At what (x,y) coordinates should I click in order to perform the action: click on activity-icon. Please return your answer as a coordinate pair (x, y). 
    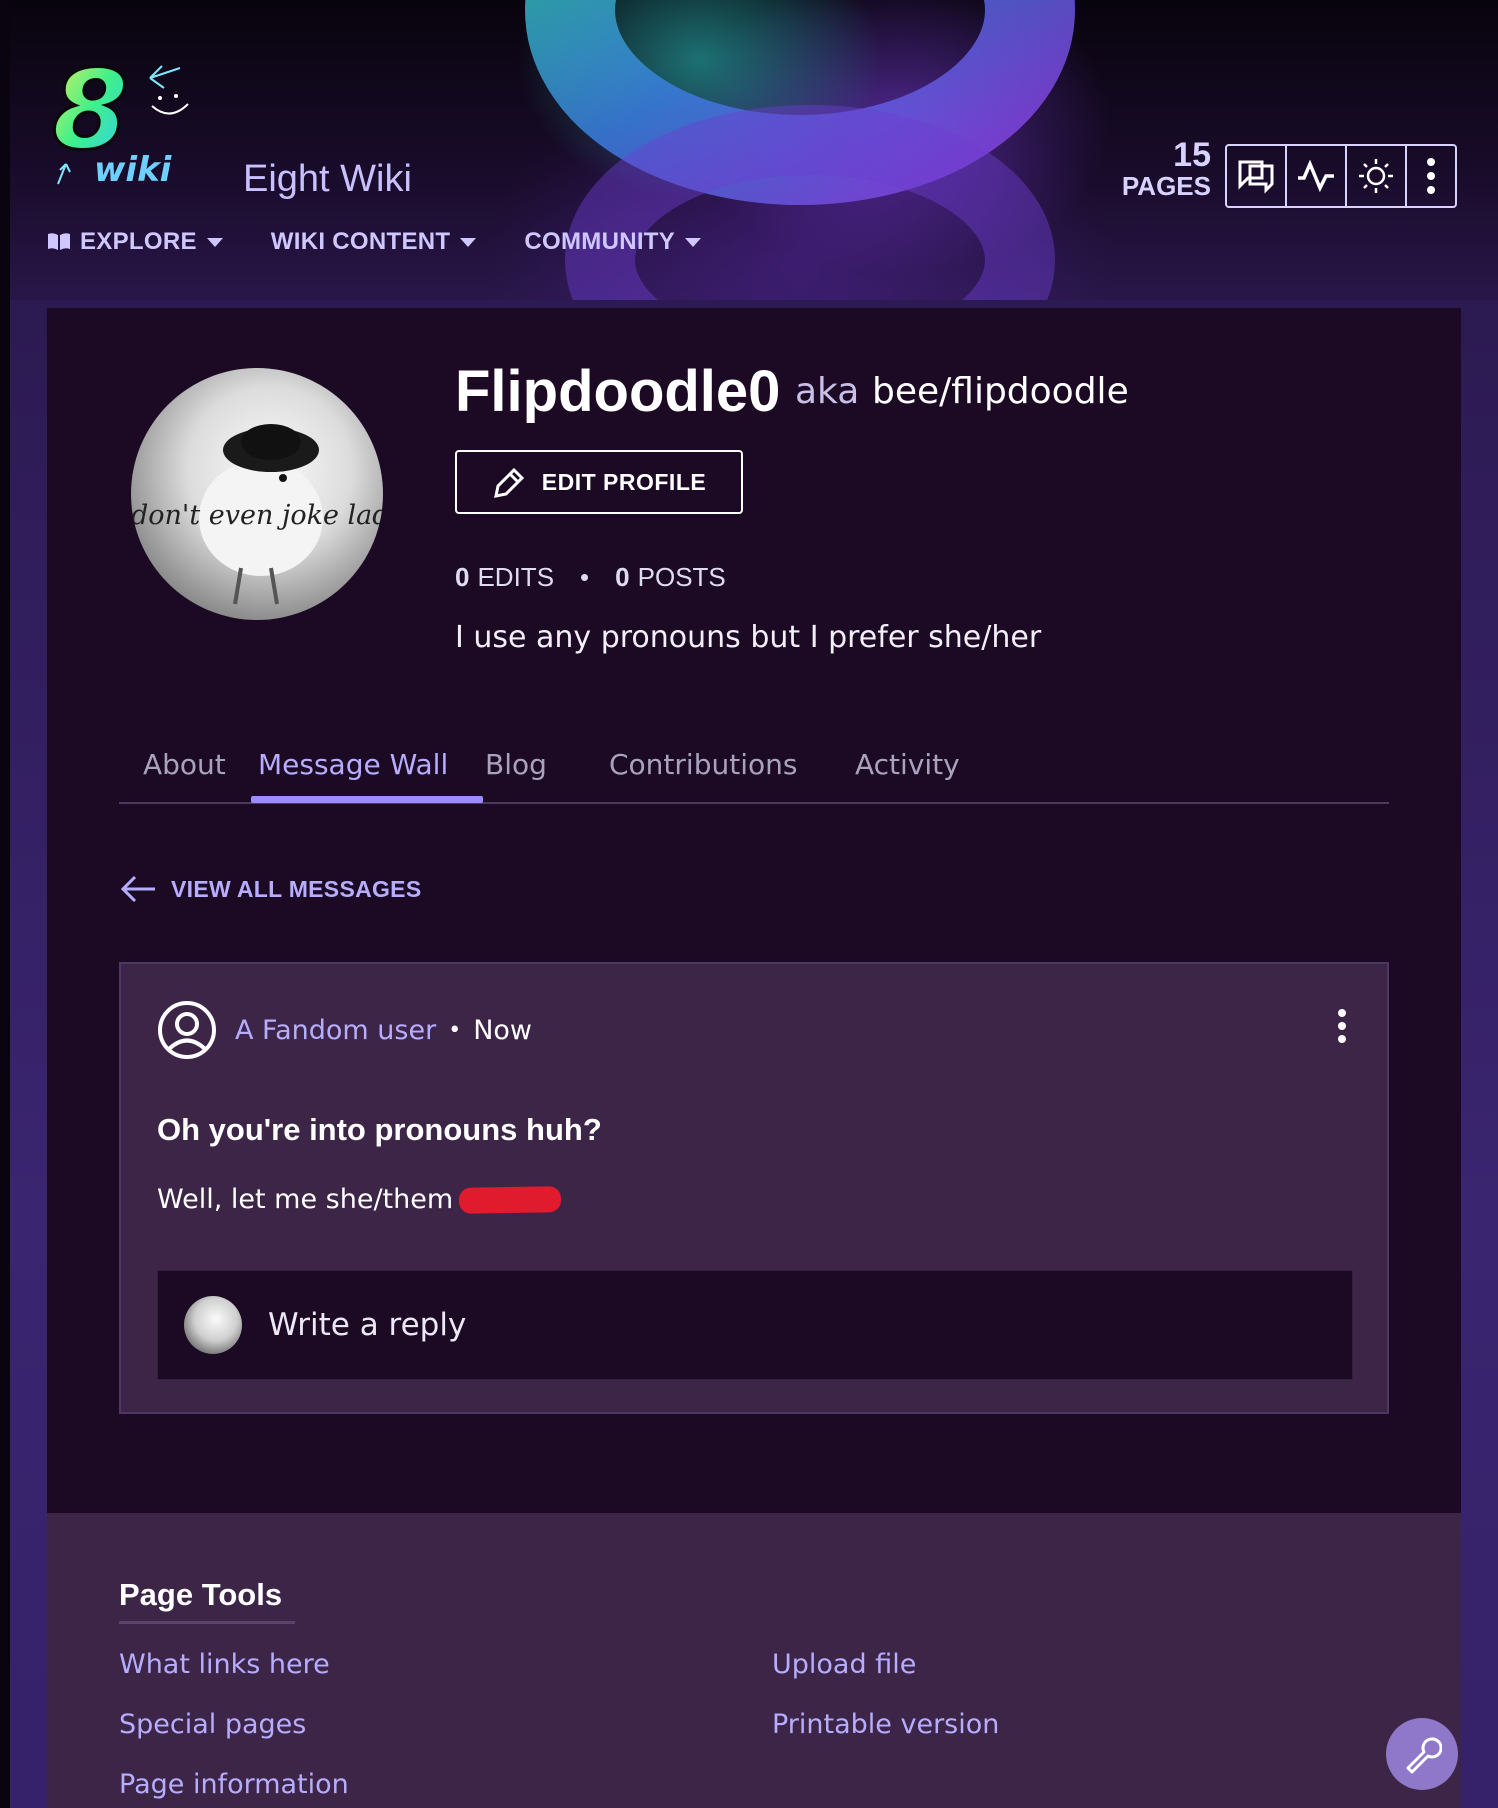
    Looking at the image, I should click on (1316, 176).